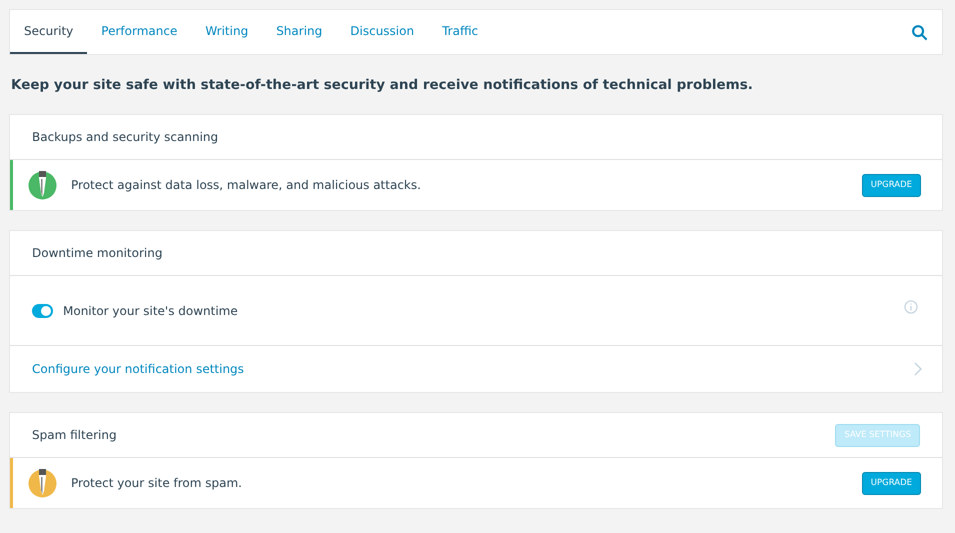  I want to click on search-icon, so click(919, 32).